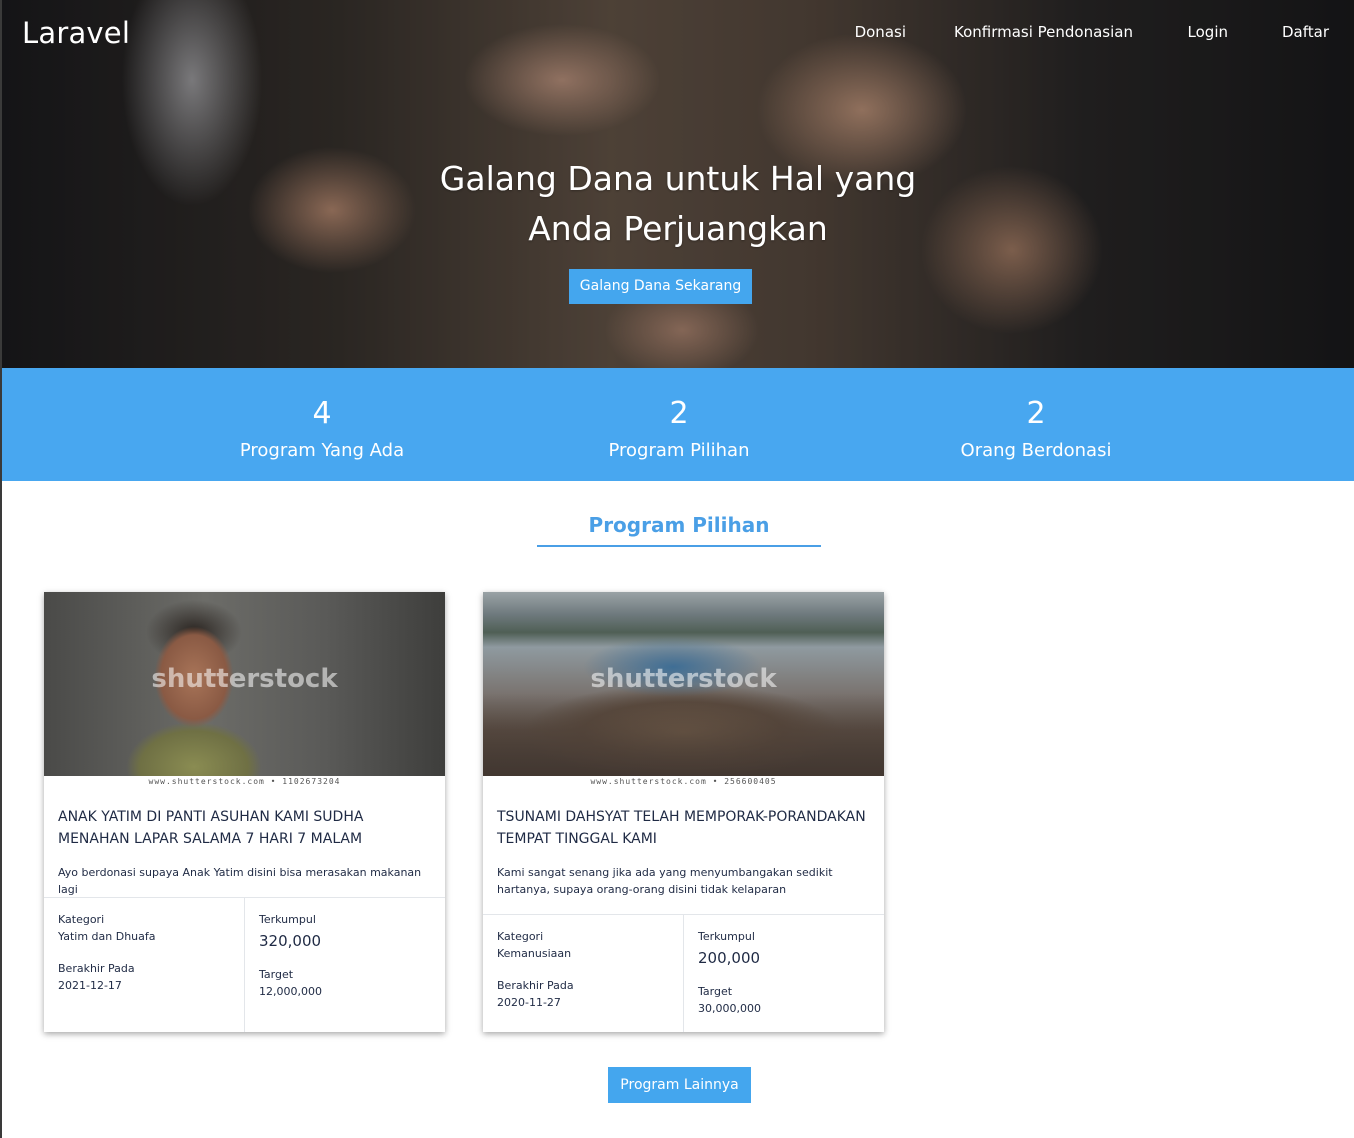 The height and width of the screenshot is (1138, 1354). I want to click on hero-title-line1: Galang Dana untuk Hal yang, so click(678, 178).